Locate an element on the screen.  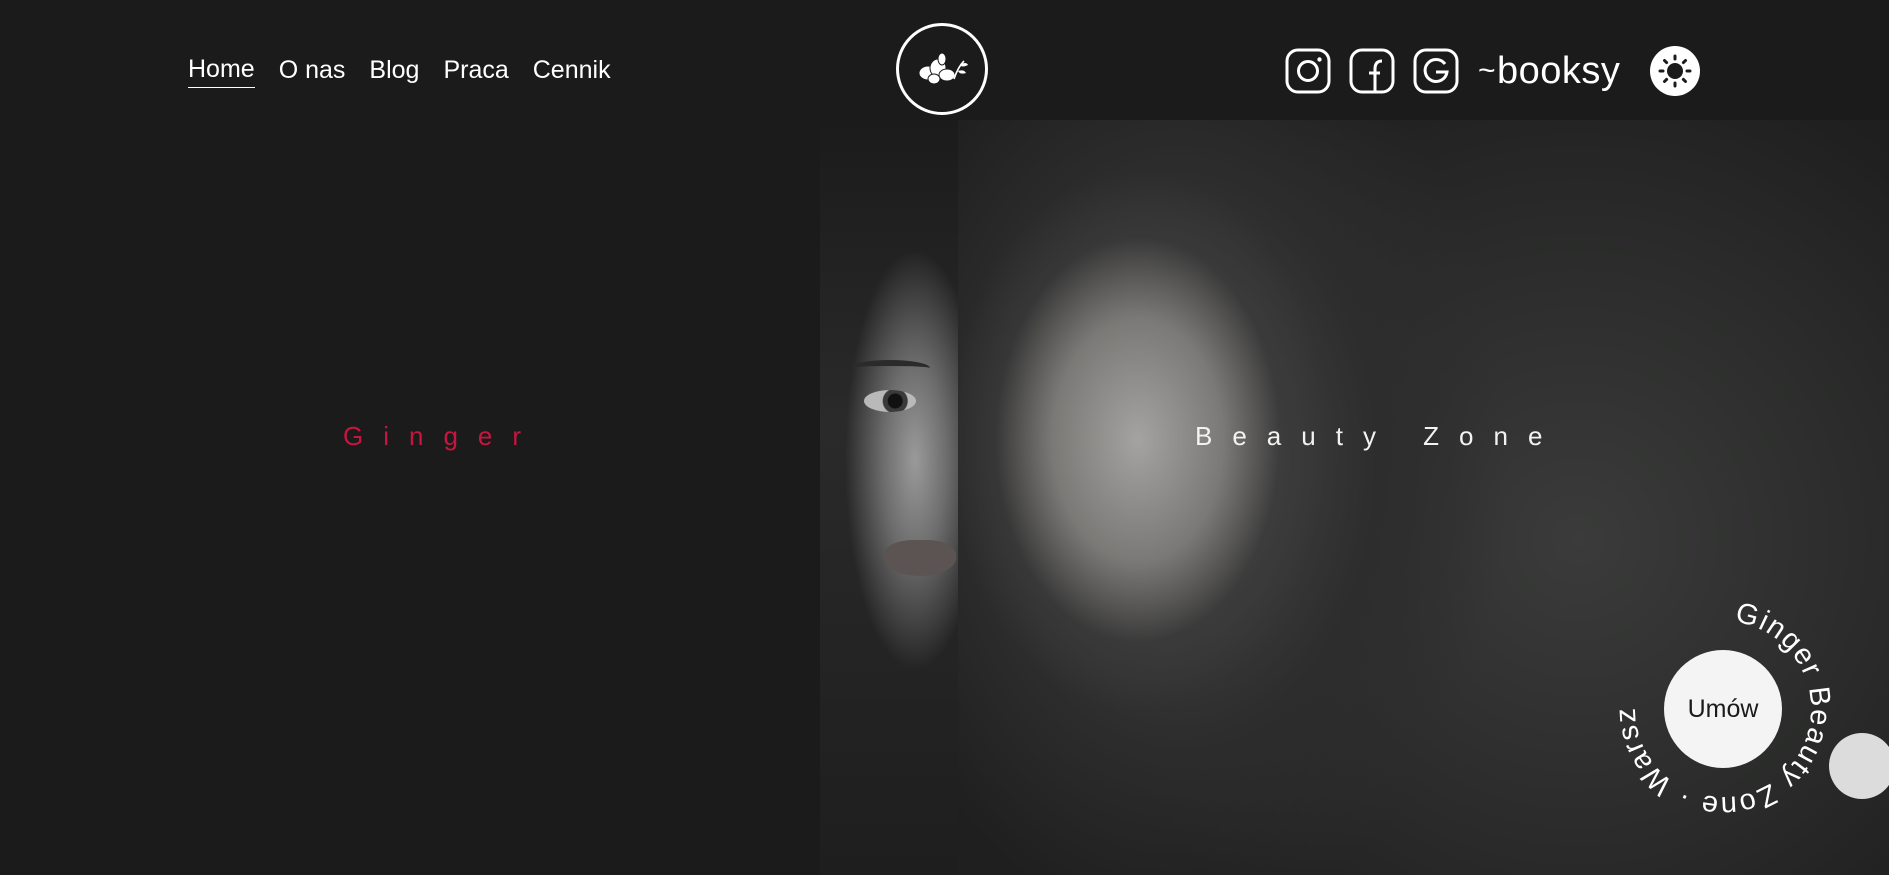
social-links: ~ booksy is located at coordinates (1452, 71).